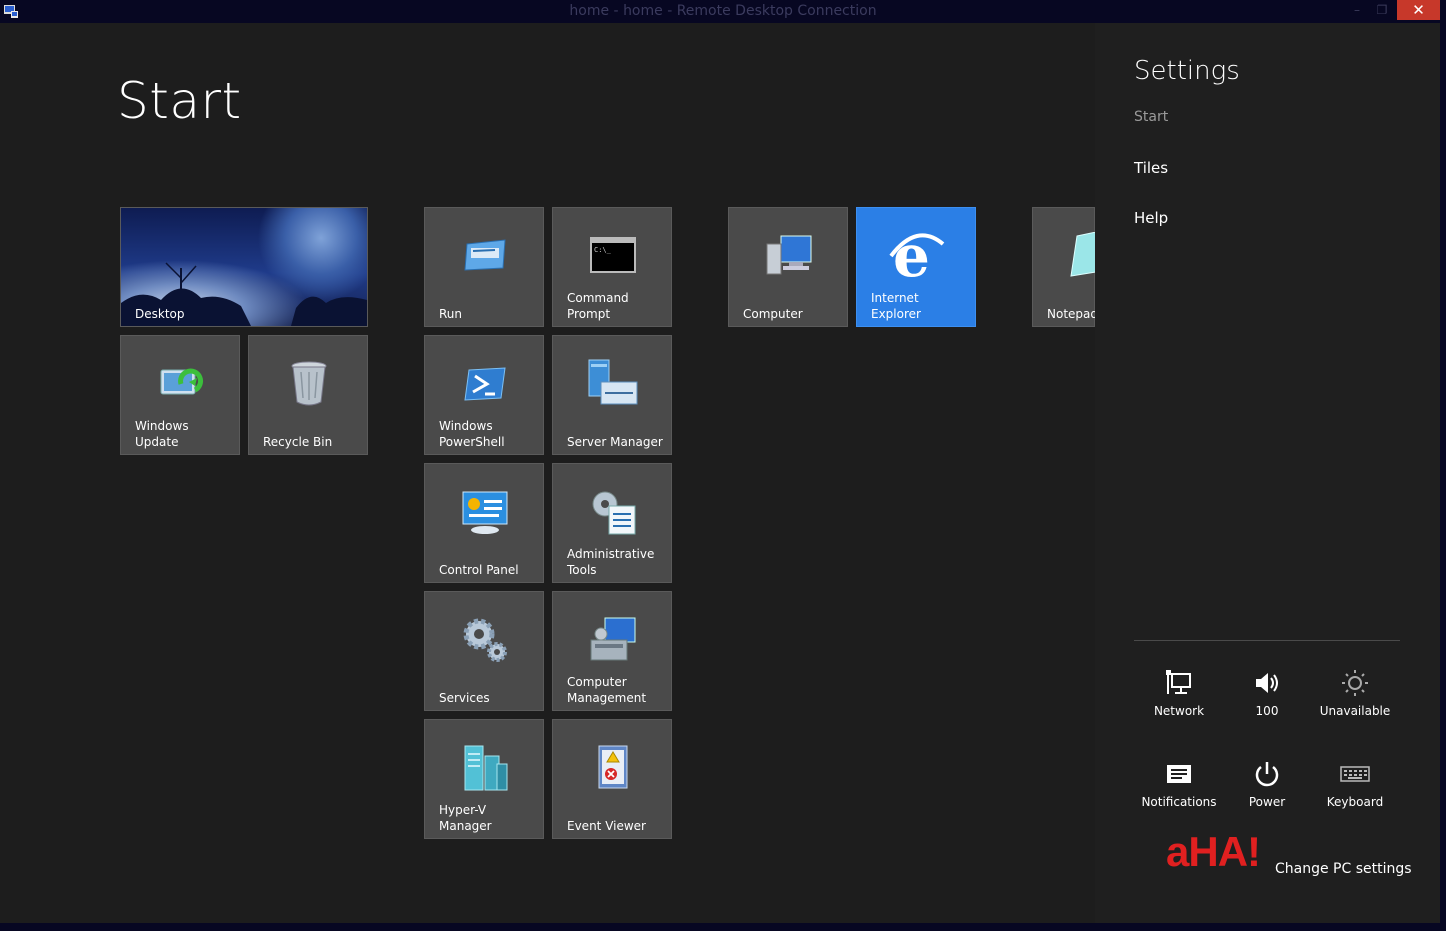  Describe the element at coordinates (179, 101) in the screenshot. I see `page-title: Start` at that location.